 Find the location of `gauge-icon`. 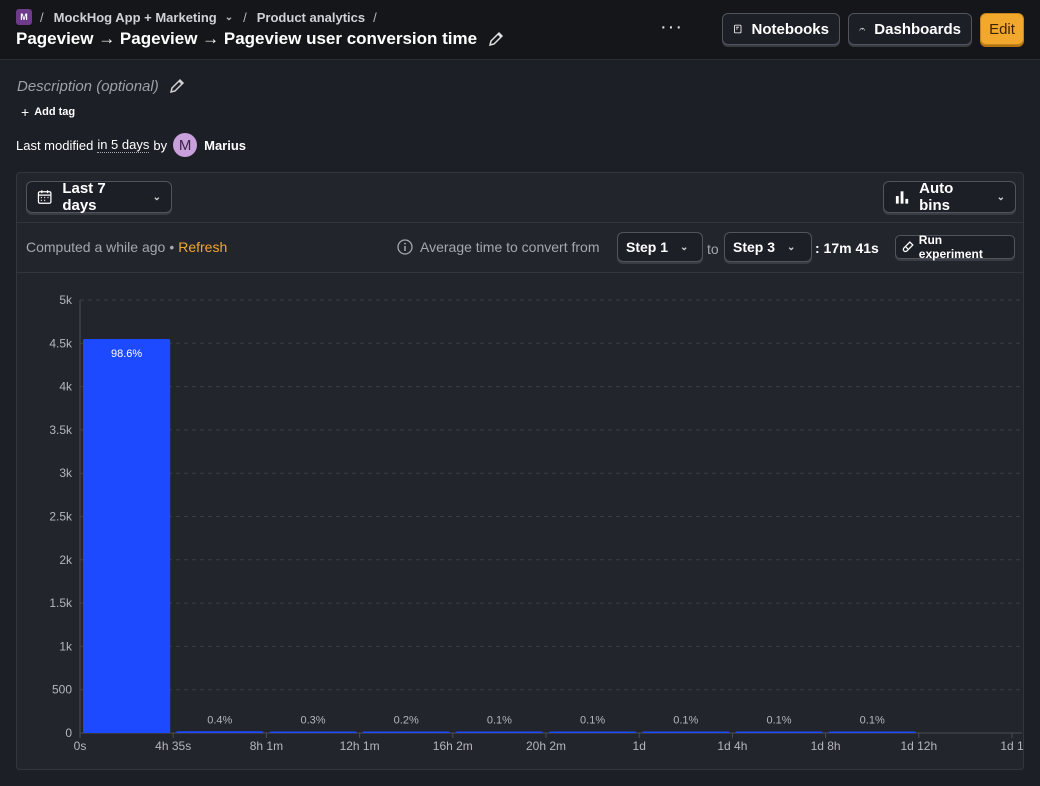

gauge-icon is located at coordinates (862, 29).